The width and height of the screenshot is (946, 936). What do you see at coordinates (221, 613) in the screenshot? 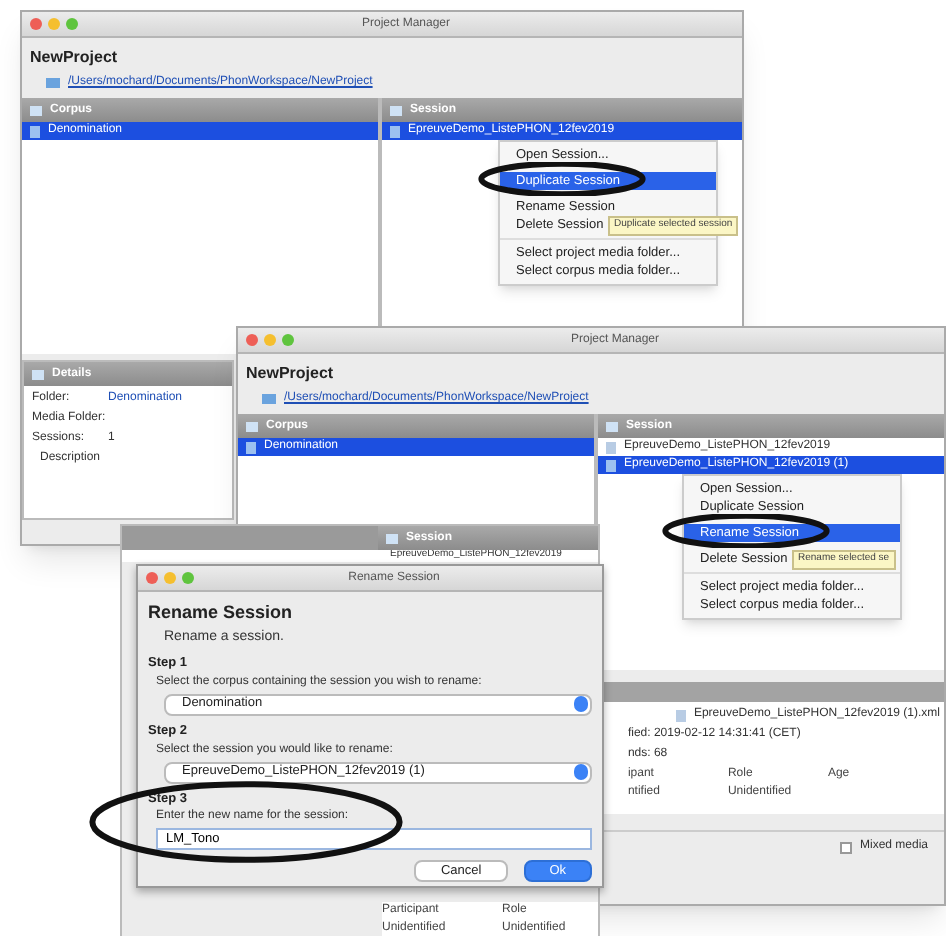
I see `dialog-heading: Rename Session` at bounding box center [221, 613].